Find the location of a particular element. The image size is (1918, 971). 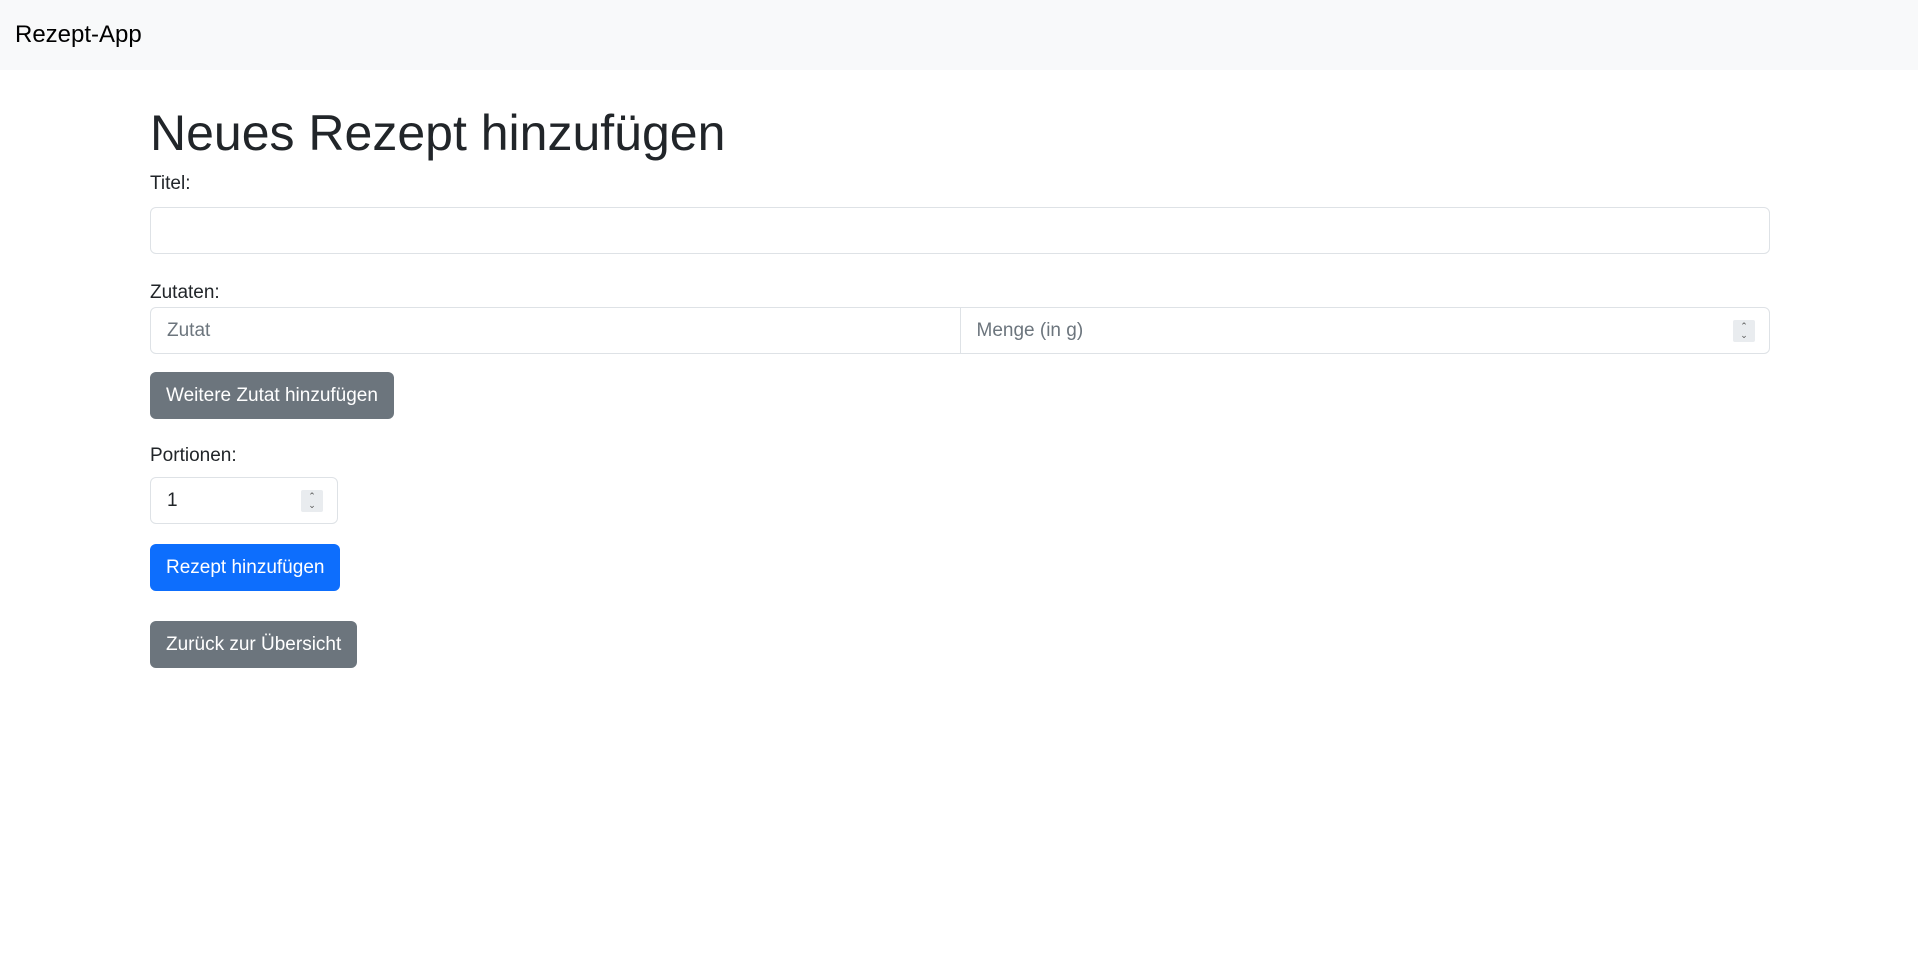

add-ingredient-group: Weitere Zutat hinzufügen is located at coordinates (960, 395).